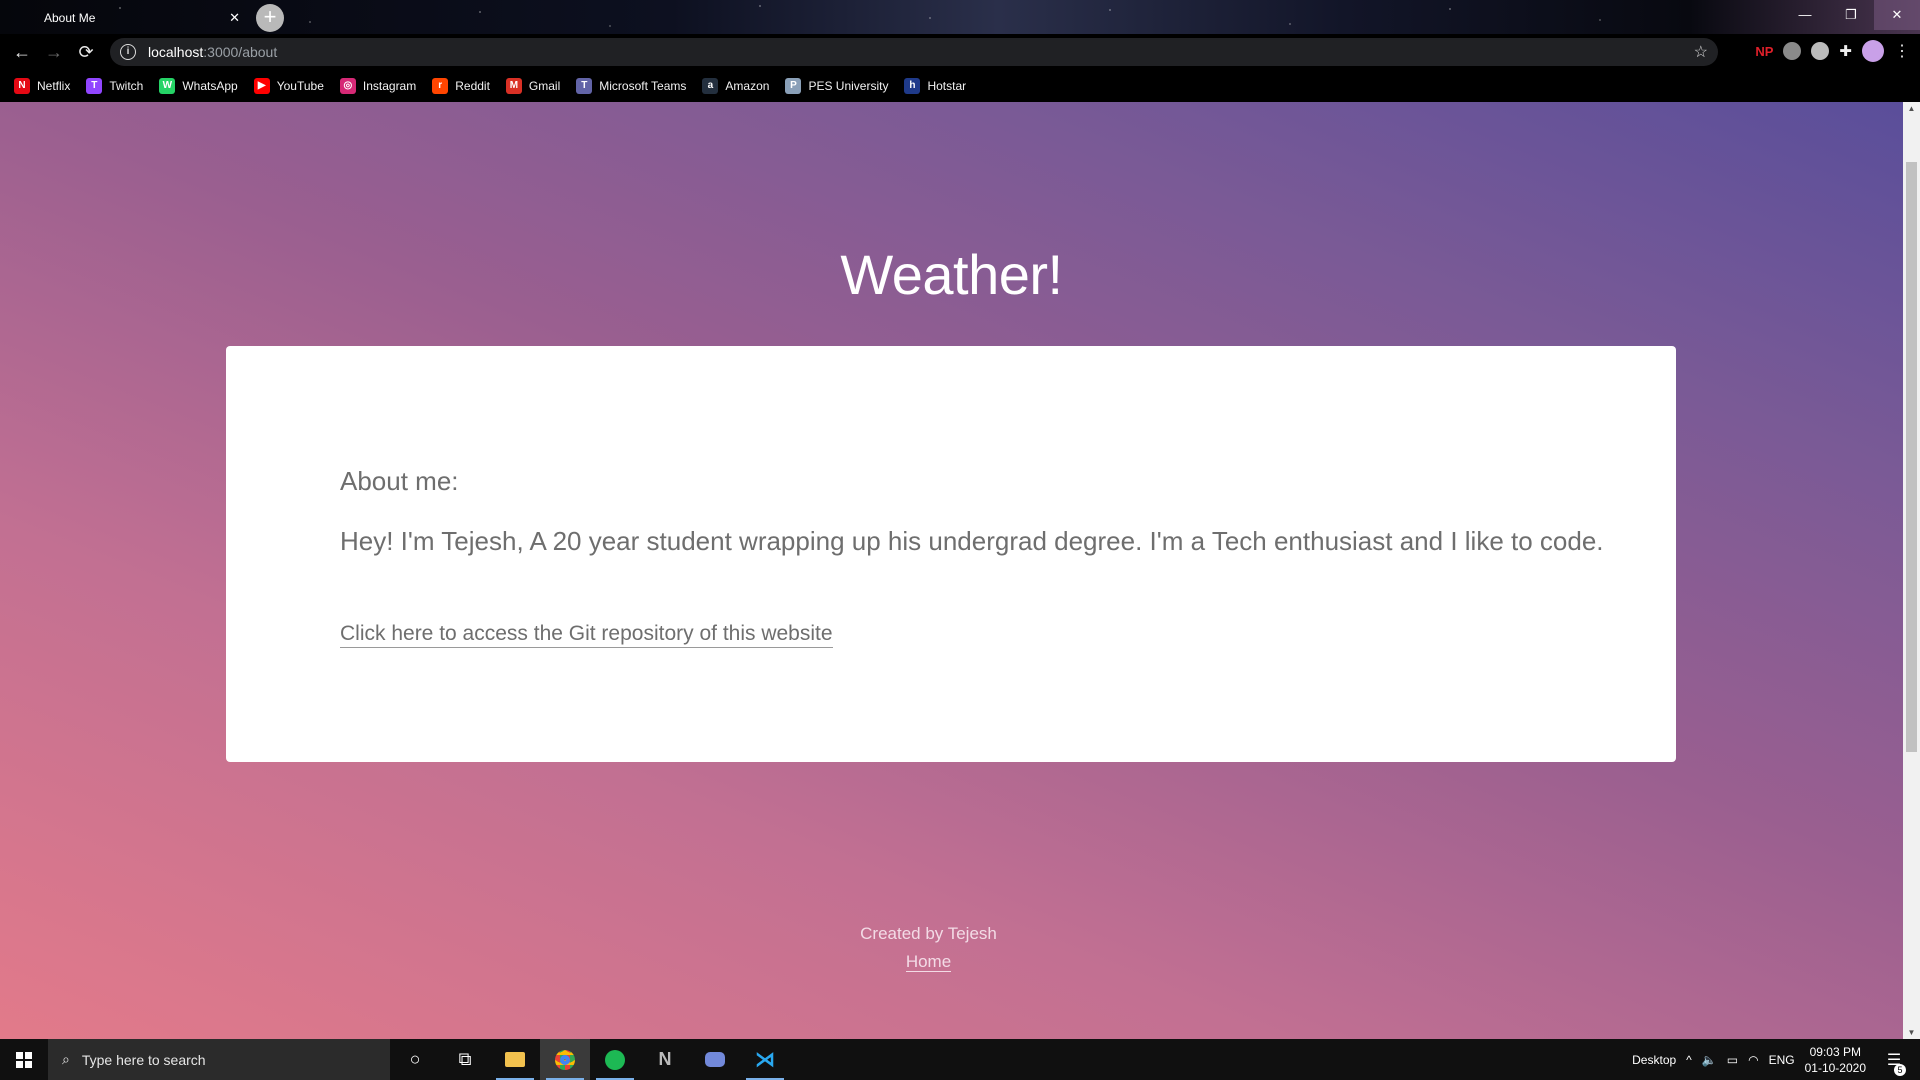 Image resolution: width=1920 pixels, height=1080 pixels. What do you see at coordinates (1701, 52) in the screenshot?
I see `bookmark-star-icon: ☆` at bounding box center [1701, 52].